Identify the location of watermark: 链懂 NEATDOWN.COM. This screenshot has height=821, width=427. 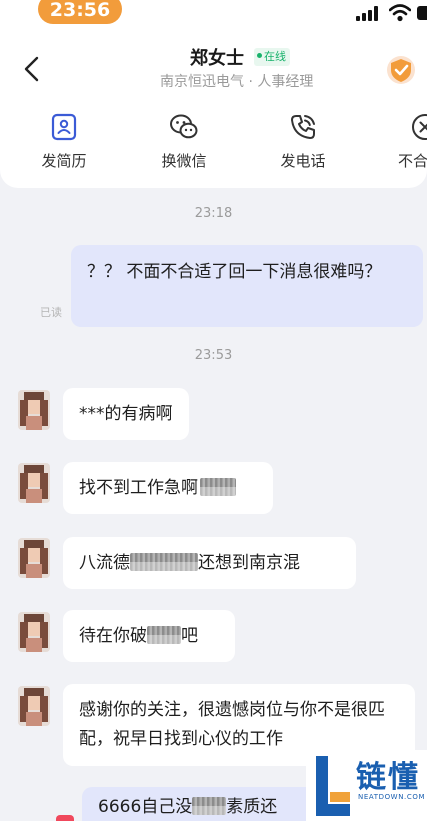
(366, 785).